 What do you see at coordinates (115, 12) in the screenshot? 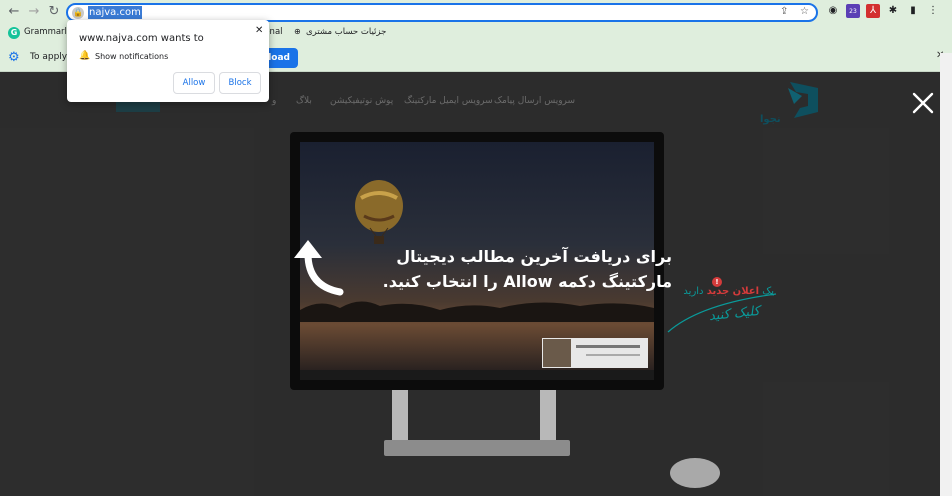
I see `address-url: najva.com` at bounding box center [115, 12].